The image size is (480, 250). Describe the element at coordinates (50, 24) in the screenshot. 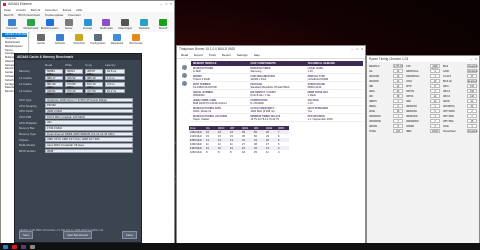

I see `category-button: Betriebssystem` at that location.